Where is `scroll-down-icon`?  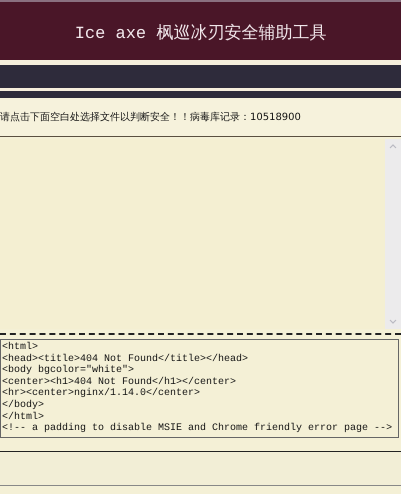
scroll-down-icon is located at coordinates (393, 322).